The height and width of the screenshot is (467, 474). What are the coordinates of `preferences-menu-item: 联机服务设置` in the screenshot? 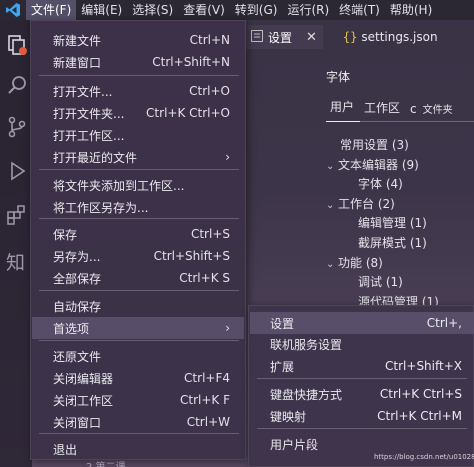 It's located at (362, 344).